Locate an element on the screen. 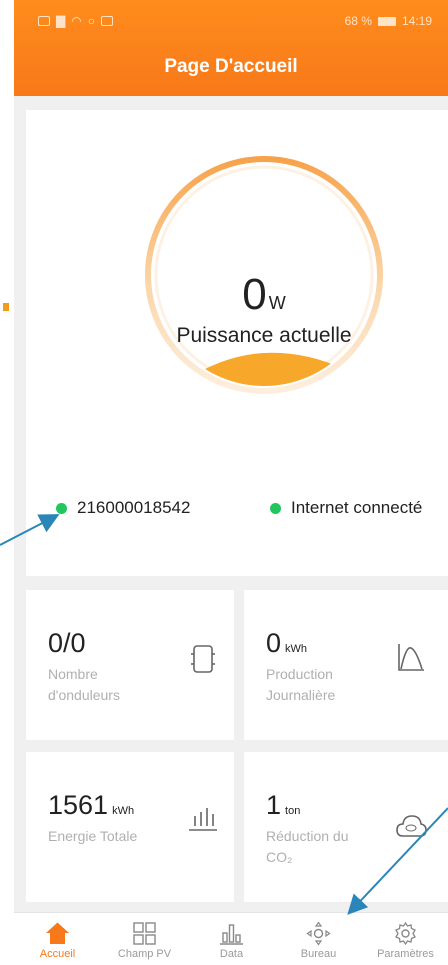  tile-total-energy: 1561 kWh Energie Totale is located at coordinates (130, 827).